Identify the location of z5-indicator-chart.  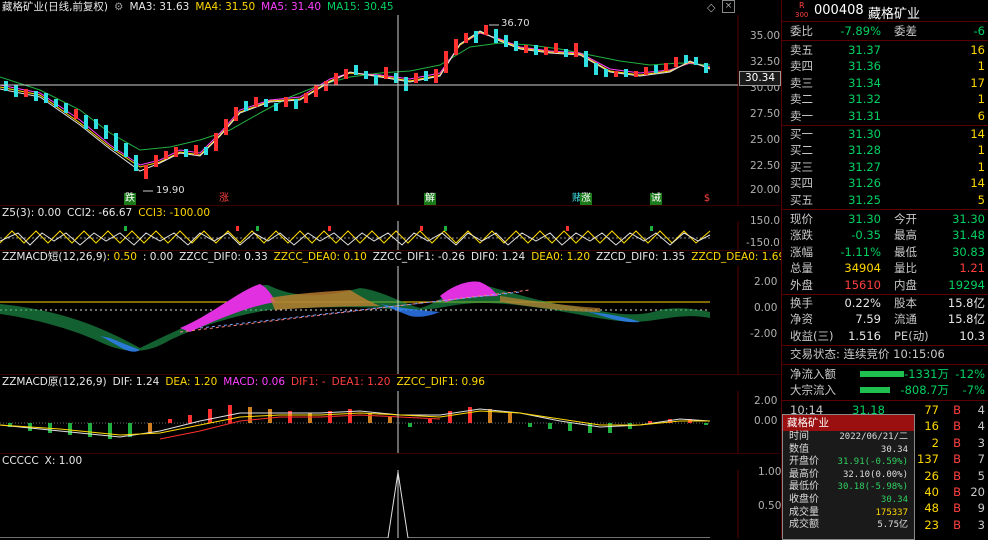
(390, 236).